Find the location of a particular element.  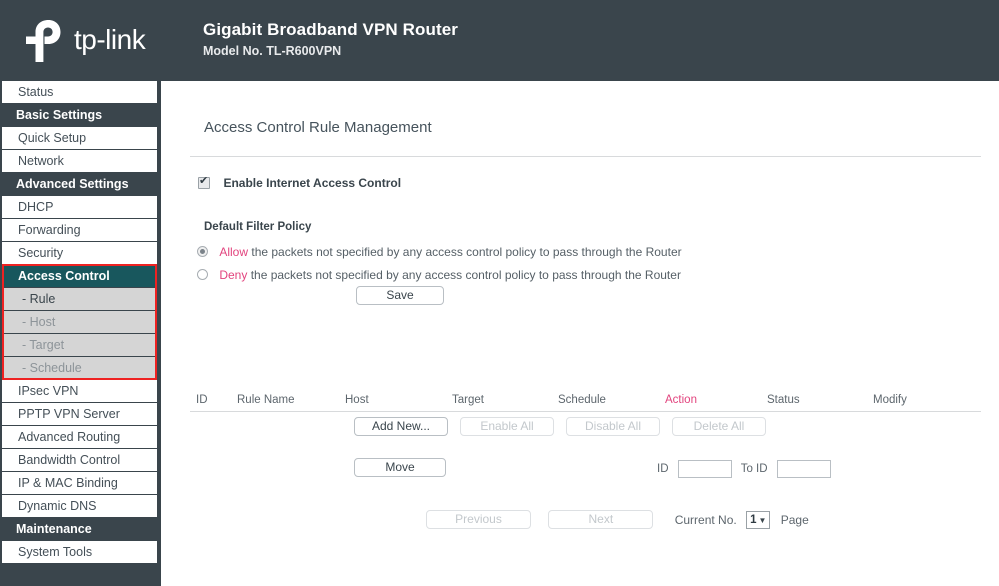

policy-allow-radio is located at coordinates (202, 252).